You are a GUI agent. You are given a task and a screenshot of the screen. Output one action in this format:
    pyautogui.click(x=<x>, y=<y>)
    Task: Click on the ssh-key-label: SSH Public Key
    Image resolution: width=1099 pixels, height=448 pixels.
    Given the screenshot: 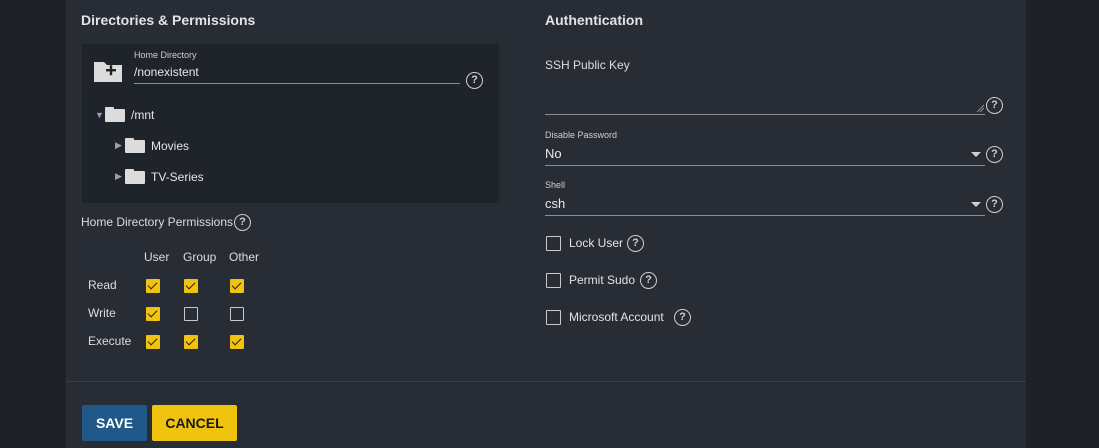 What is the action you would take?
    pyautogui.click(x=587, y=65)
    